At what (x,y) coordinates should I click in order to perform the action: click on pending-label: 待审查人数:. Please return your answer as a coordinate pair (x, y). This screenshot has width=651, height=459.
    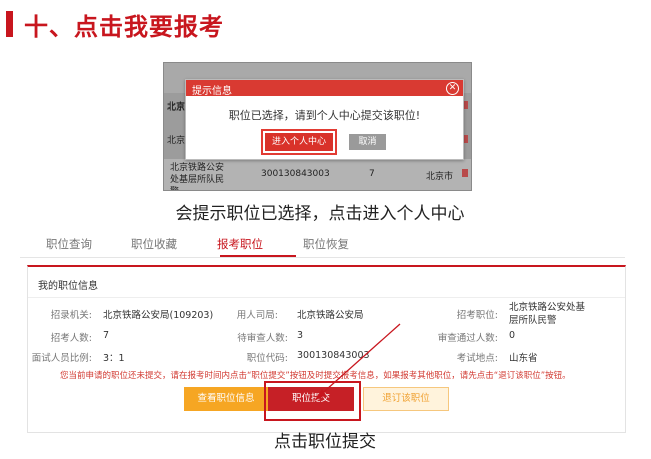
    Looking at the image, I should click on (262, 338).